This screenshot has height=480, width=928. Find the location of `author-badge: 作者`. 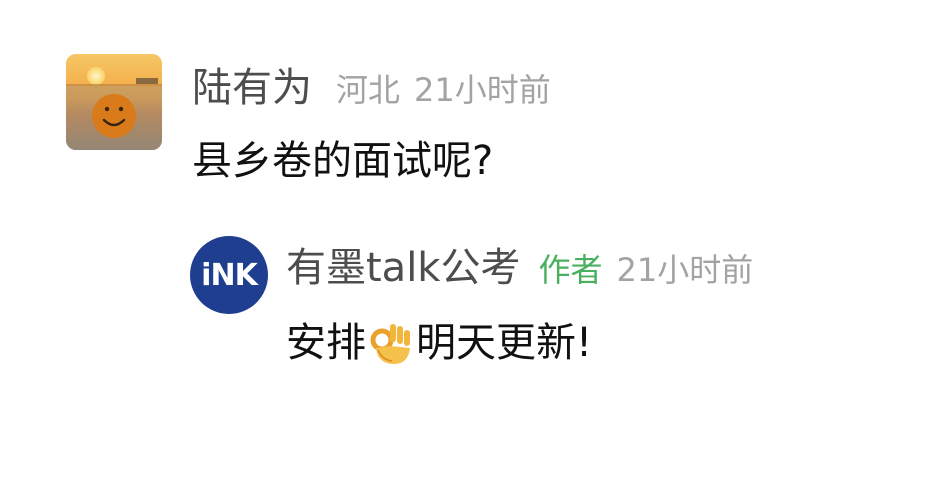

author-badge: 作者 is located at coordinates (570, 270).